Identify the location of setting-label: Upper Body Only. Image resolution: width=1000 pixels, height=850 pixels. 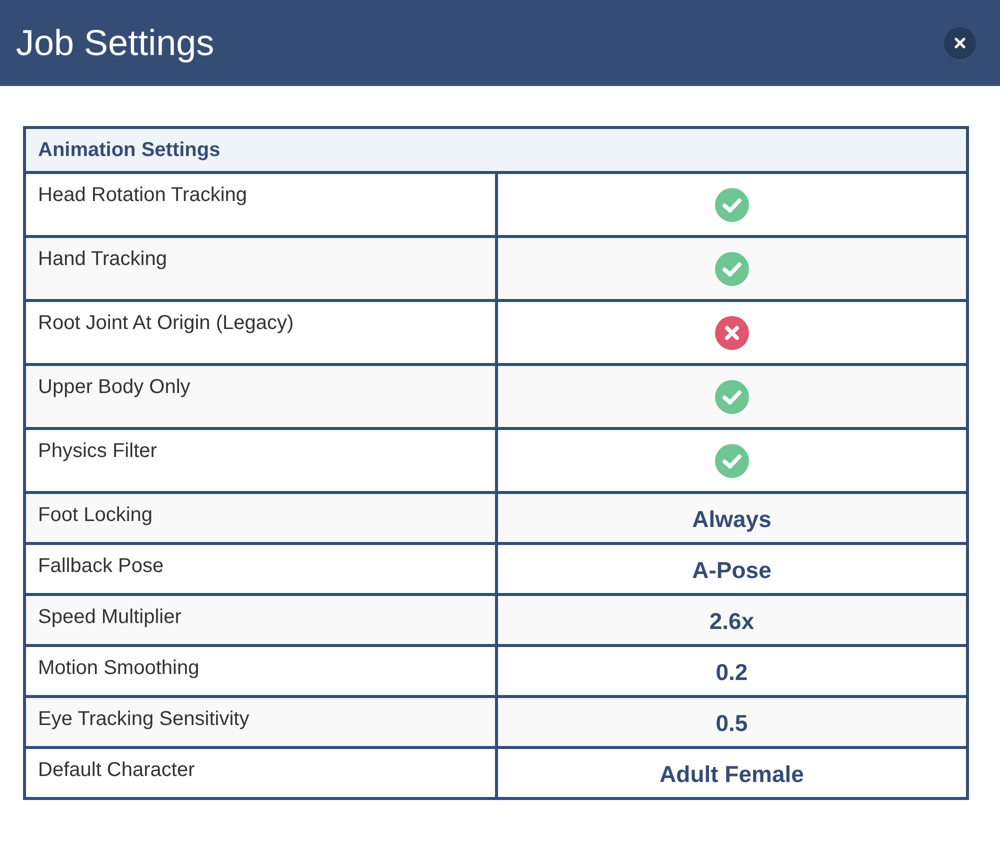
(260, 396).